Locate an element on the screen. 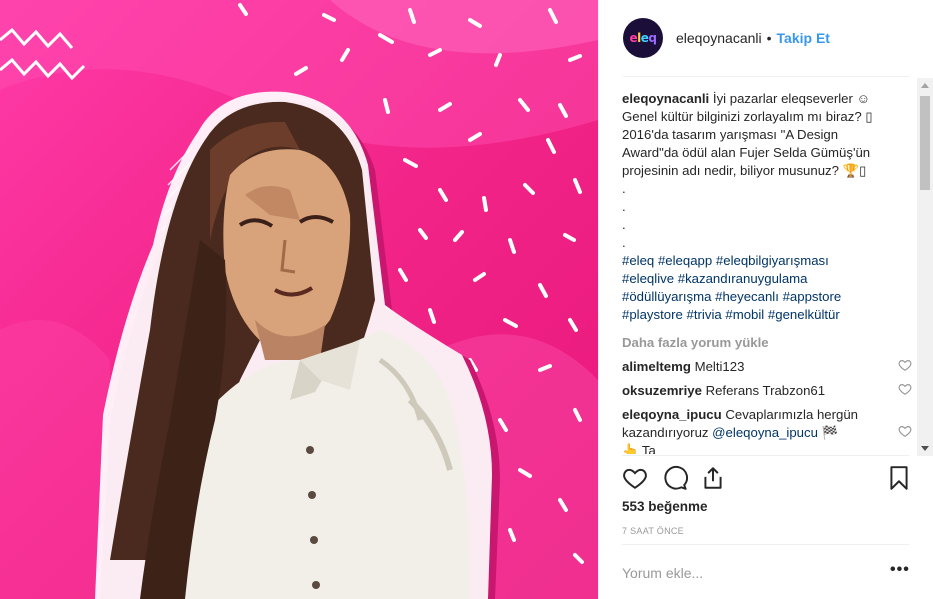  post-header: eleq eleqoynacanli • Takip Et is located at coordinates (766, 38).